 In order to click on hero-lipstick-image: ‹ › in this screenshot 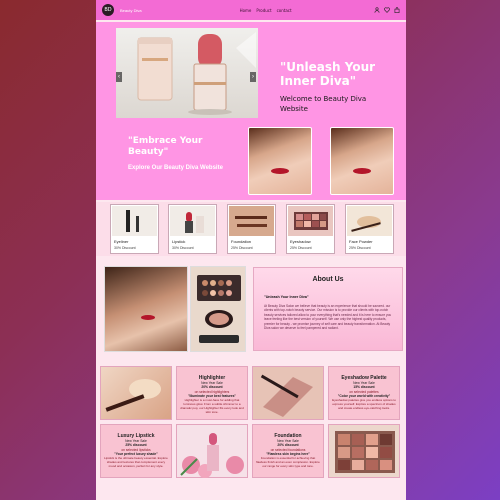, I will do `click(187, 73)`.